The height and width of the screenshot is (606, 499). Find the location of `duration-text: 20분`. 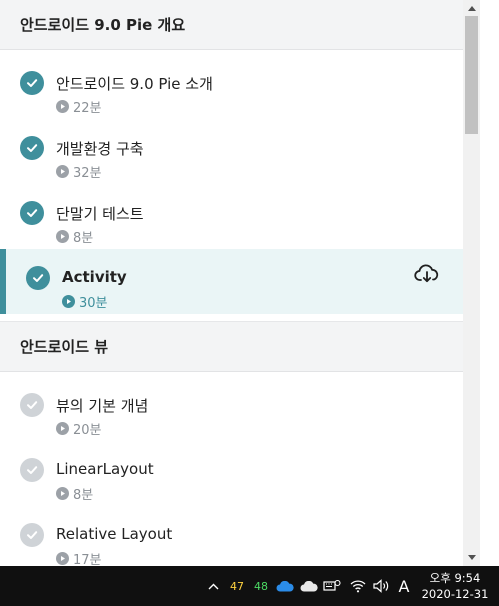

duration-text: 20분 is located at coordinates (87, 430).